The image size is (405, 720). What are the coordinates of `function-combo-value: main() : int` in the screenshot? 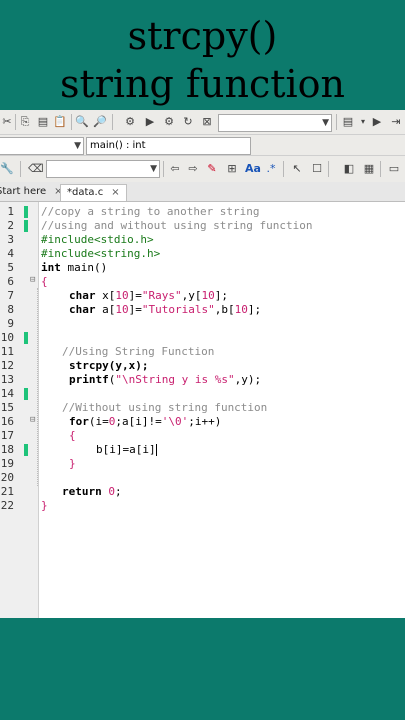 It's located at (118, 145).